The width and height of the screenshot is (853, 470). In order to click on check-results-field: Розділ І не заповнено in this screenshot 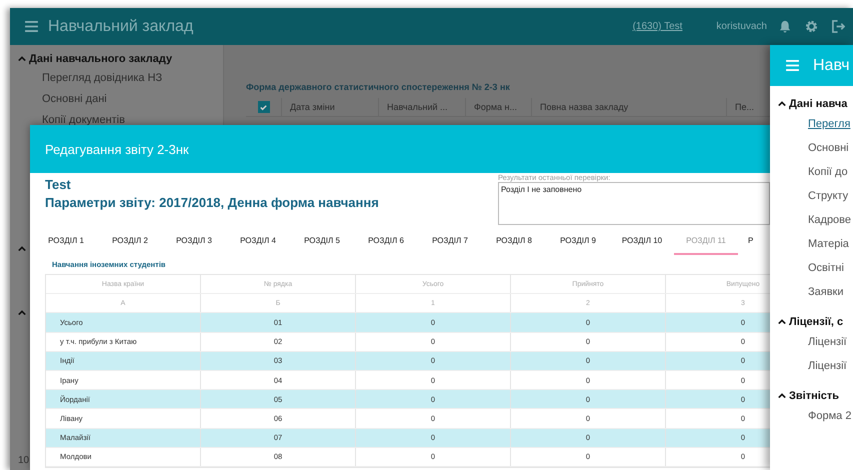, I will do `click(634, 203)`.